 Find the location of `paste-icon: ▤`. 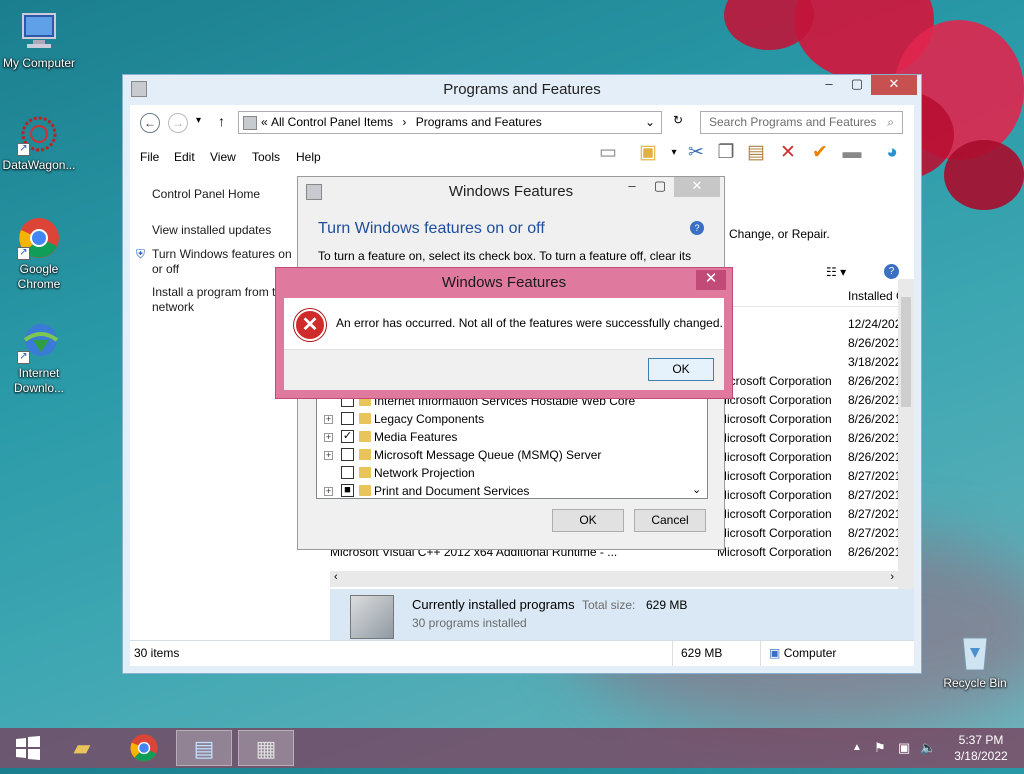

paste-icon: ▤ is located at coordinates (756, 153).